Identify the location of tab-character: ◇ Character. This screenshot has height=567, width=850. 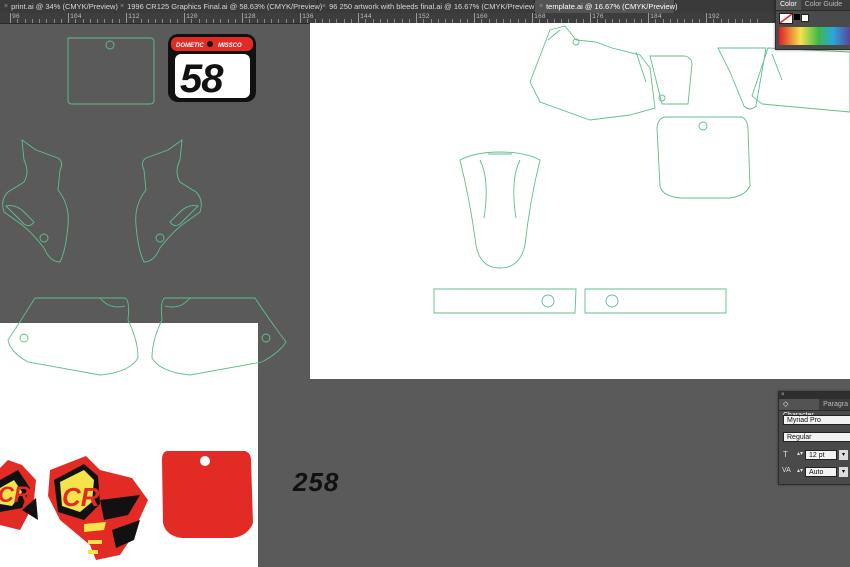
(799, 409).